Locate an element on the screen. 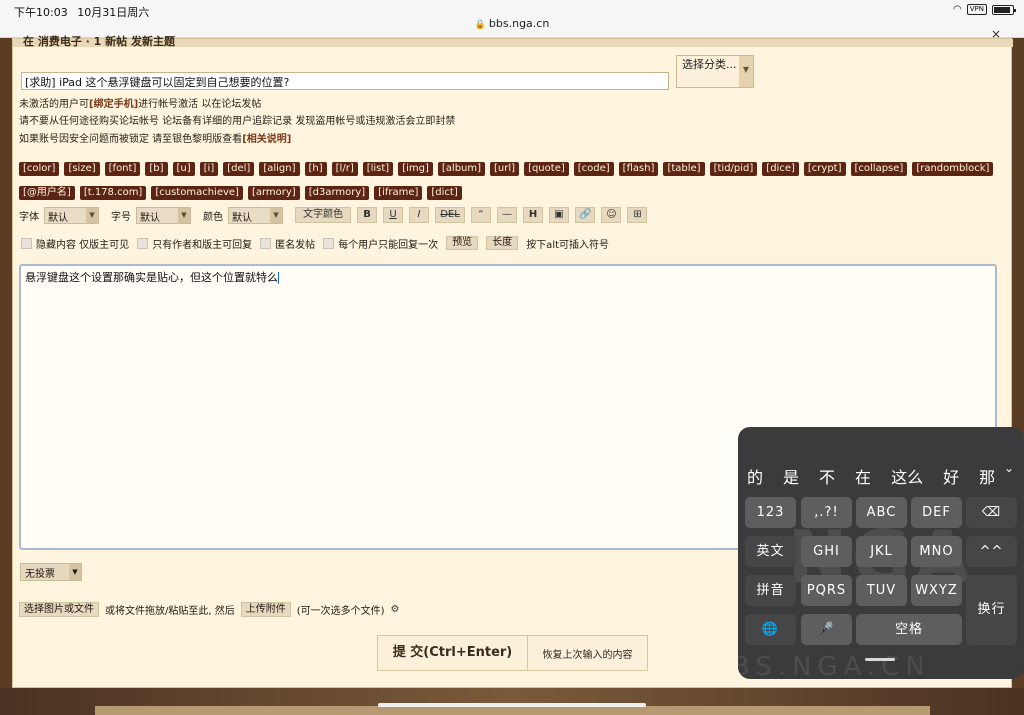  candidate-word: 的 is located at coordinates (755, 476).